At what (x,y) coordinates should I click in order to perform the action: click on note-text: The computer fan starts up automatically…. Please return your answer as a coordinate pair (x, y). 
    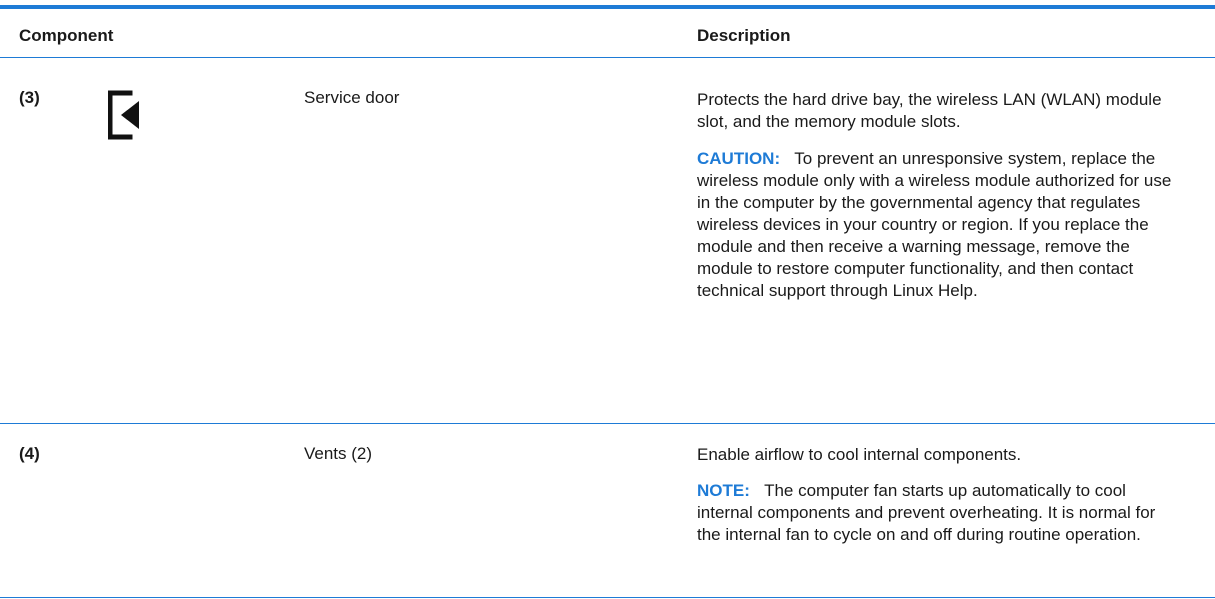
    Looking at the image, I should click on (926, 512).